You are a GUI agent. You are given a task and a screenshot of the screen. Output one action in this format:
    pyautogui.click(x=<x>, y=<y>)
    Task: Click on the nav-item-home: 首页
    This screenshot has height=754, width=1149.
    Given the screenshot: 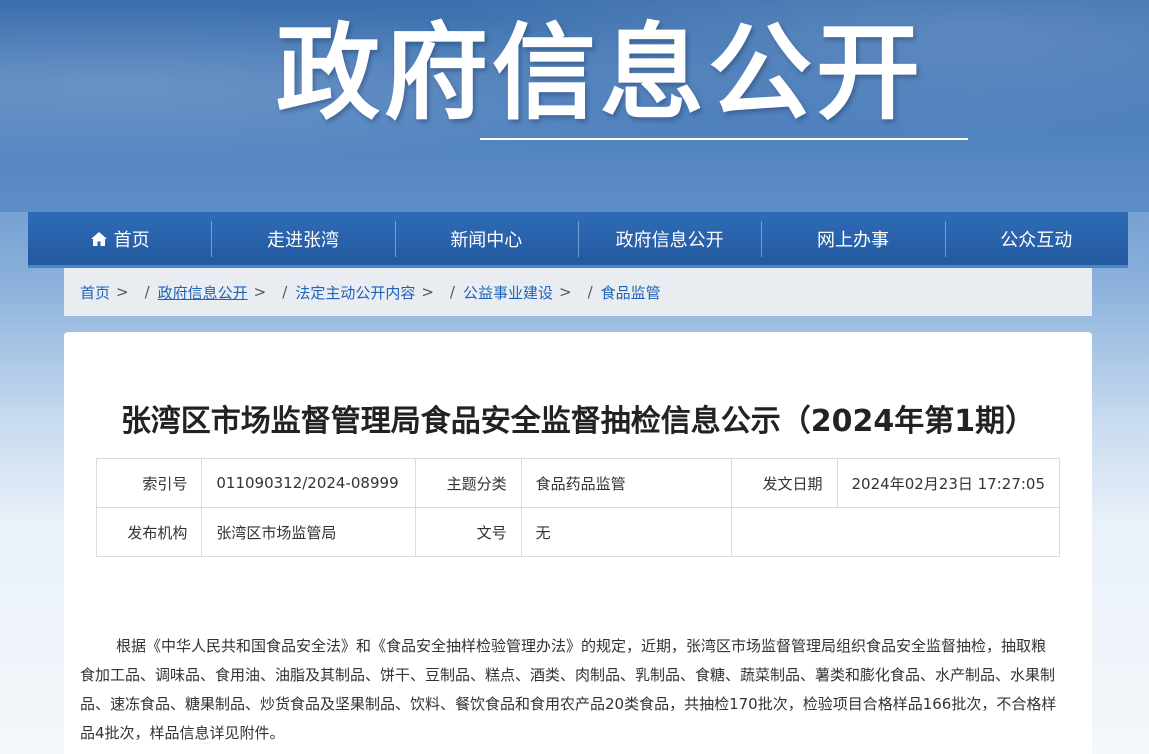 What is the action you would take?
    pyautogui.click(x=119, y=238)
    